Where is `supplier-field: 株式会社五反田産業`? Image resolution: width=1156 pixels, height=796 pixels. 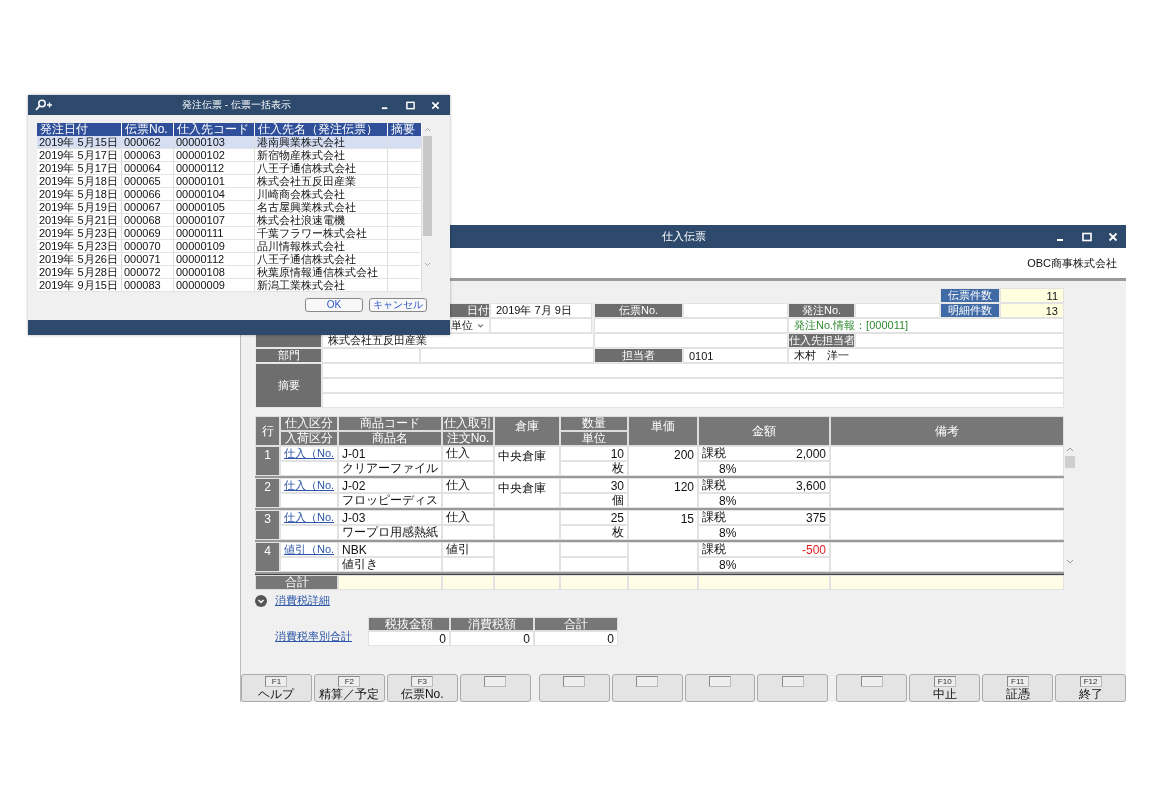
supplier-field: 株式会社五反田産業 is located at coordinates (458, 340).